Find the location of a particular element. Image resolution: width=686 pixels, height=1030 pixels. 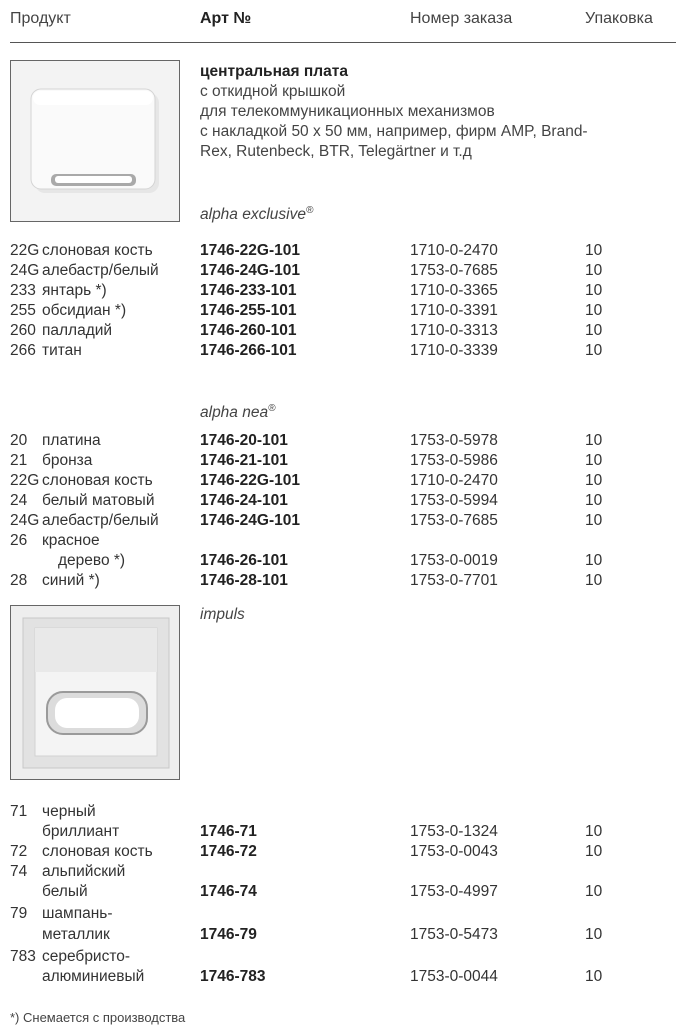

row-order: 1753-0-0043 is located at coordinates (454, 851).